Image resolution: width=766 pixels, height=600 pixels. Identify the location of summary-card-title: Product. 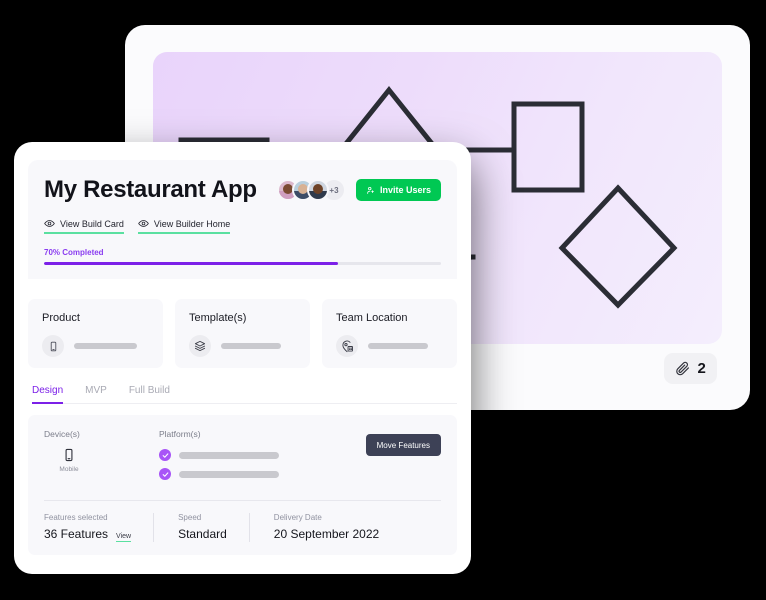
(61, 318).